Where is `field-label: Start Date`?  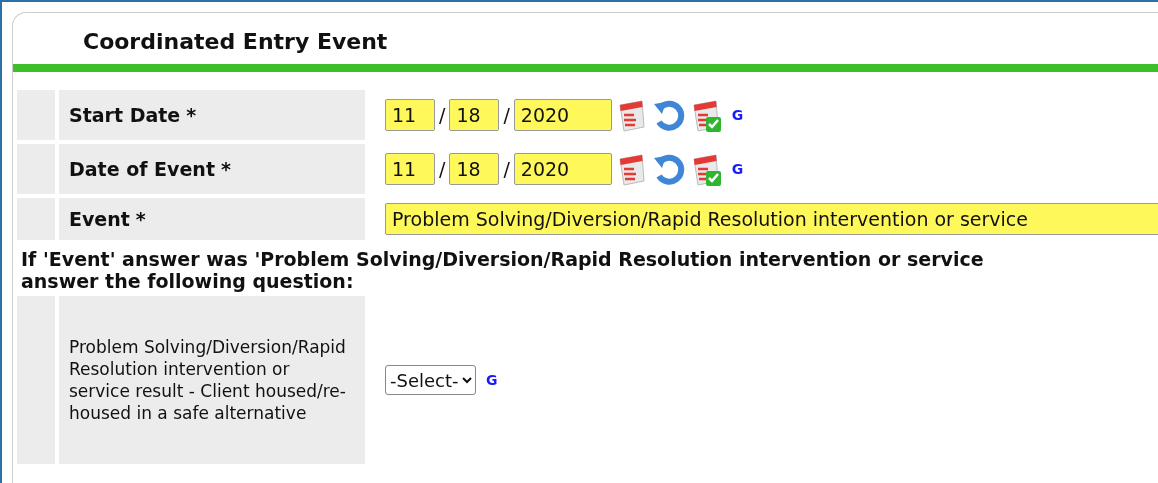 field-label: Start Date is located at coordinates (125, 115).